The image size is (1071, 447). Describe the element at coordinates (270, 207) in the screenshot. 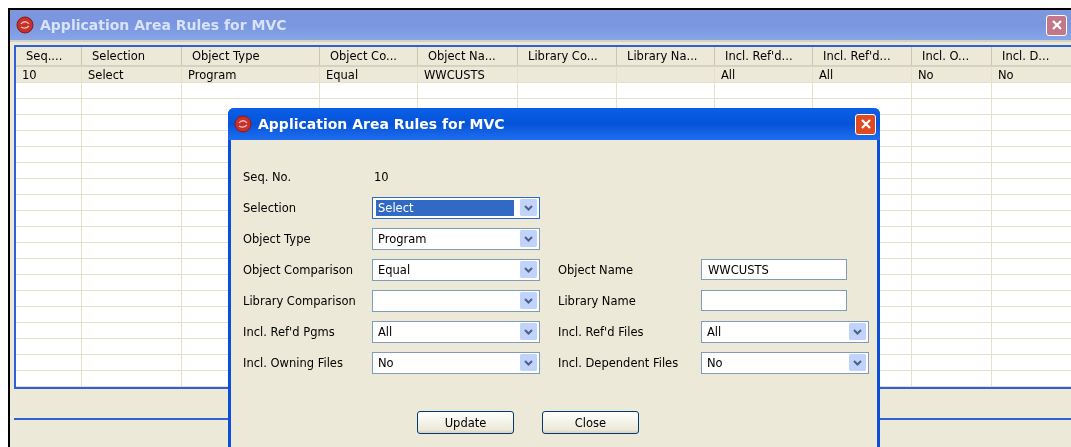

I see `field-label: Selection` at that location.